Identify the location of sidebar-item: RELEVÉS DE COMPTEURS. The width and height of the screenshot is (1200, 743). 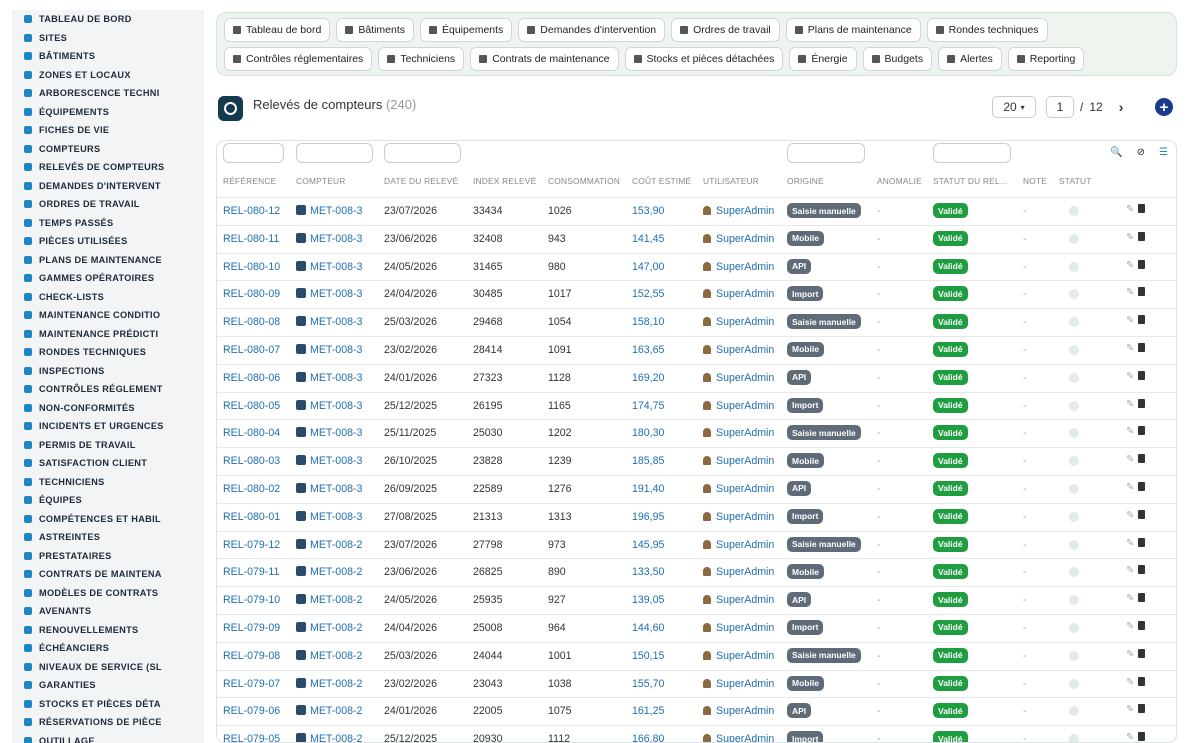
(108, 167).